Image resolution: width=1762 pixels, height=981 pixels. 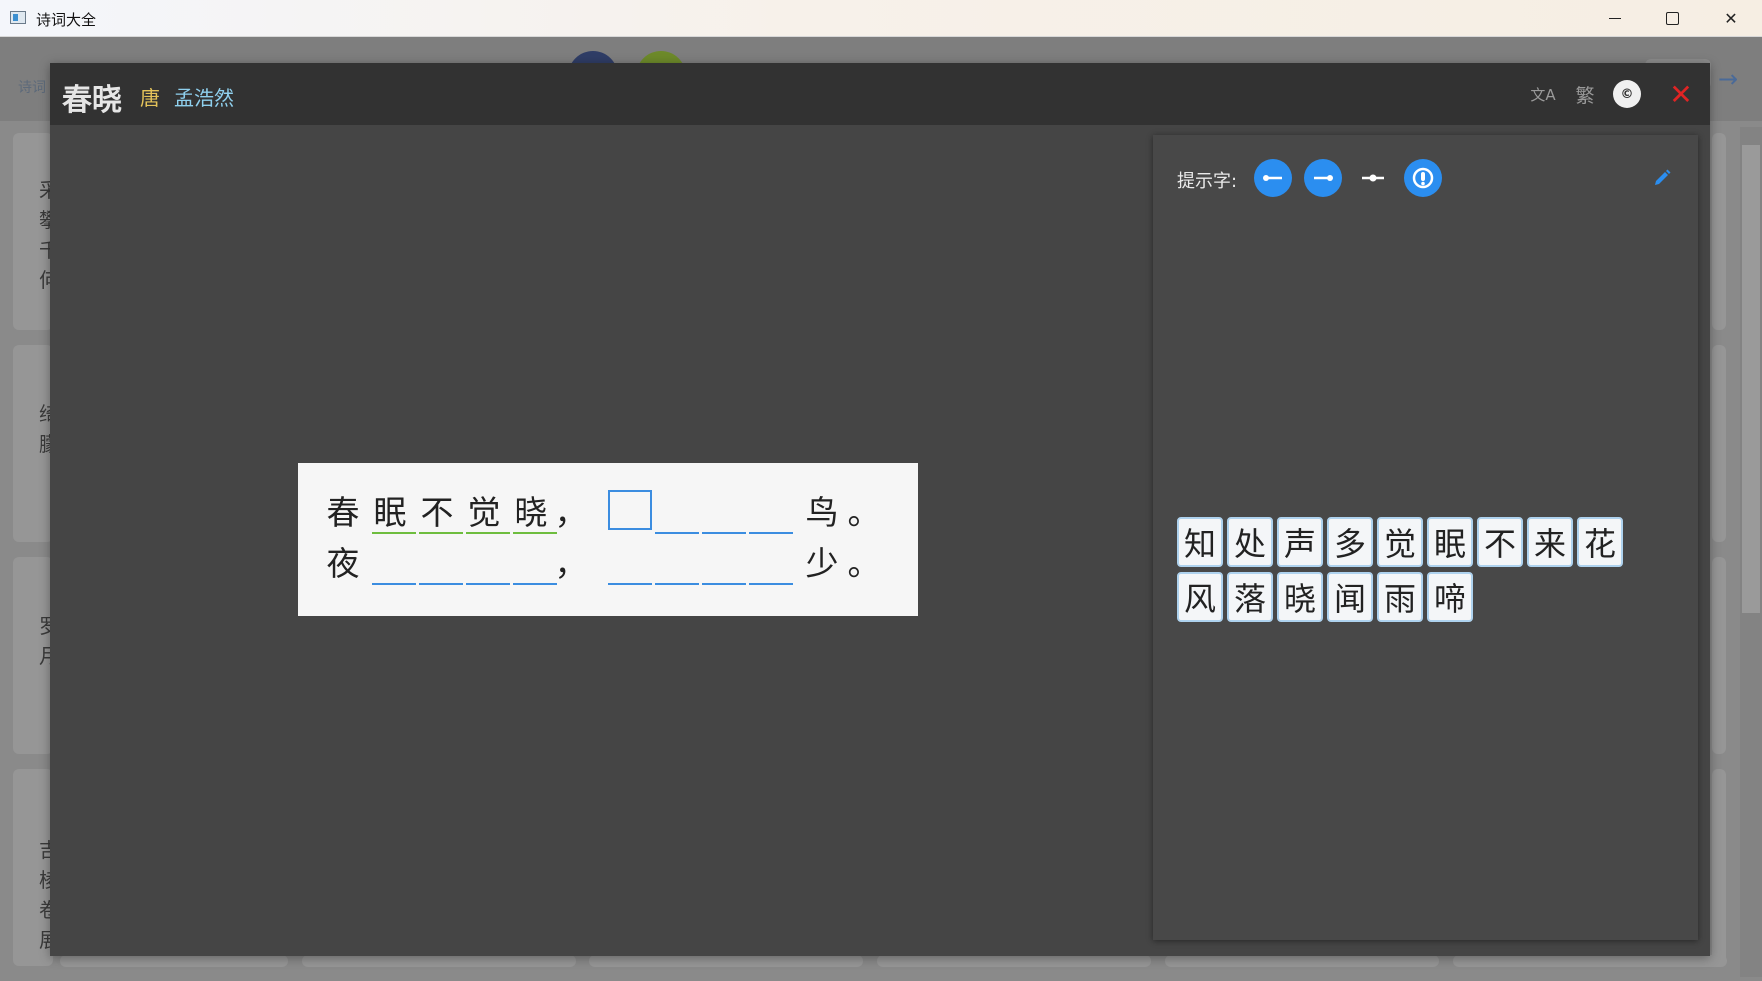 I want to click on hint-char-tile: 花, so click(x=1600, y=542).